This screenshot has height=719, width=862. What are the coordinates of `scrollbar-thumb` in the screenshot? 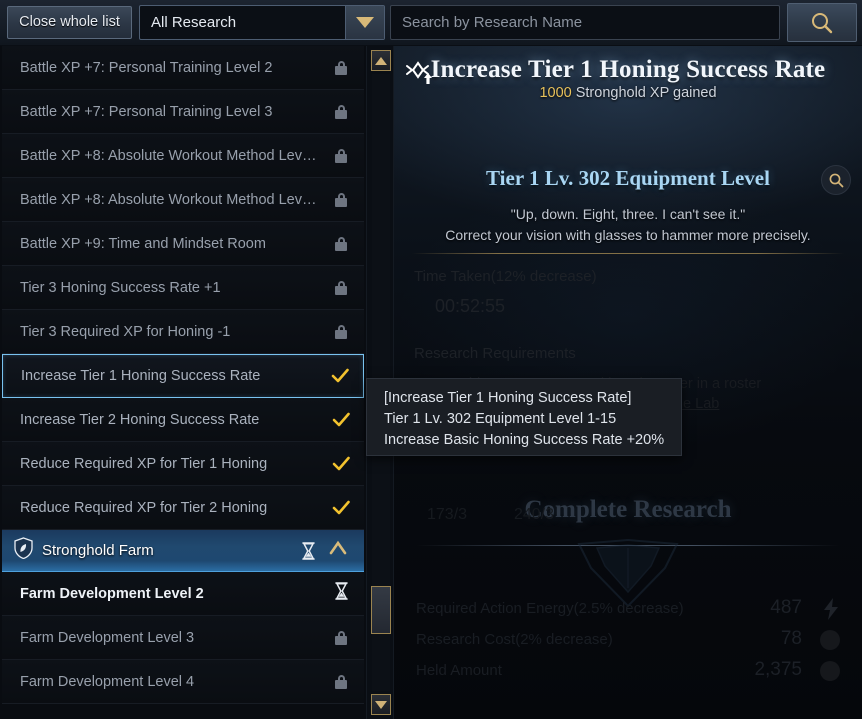 It's located at (381, 610).